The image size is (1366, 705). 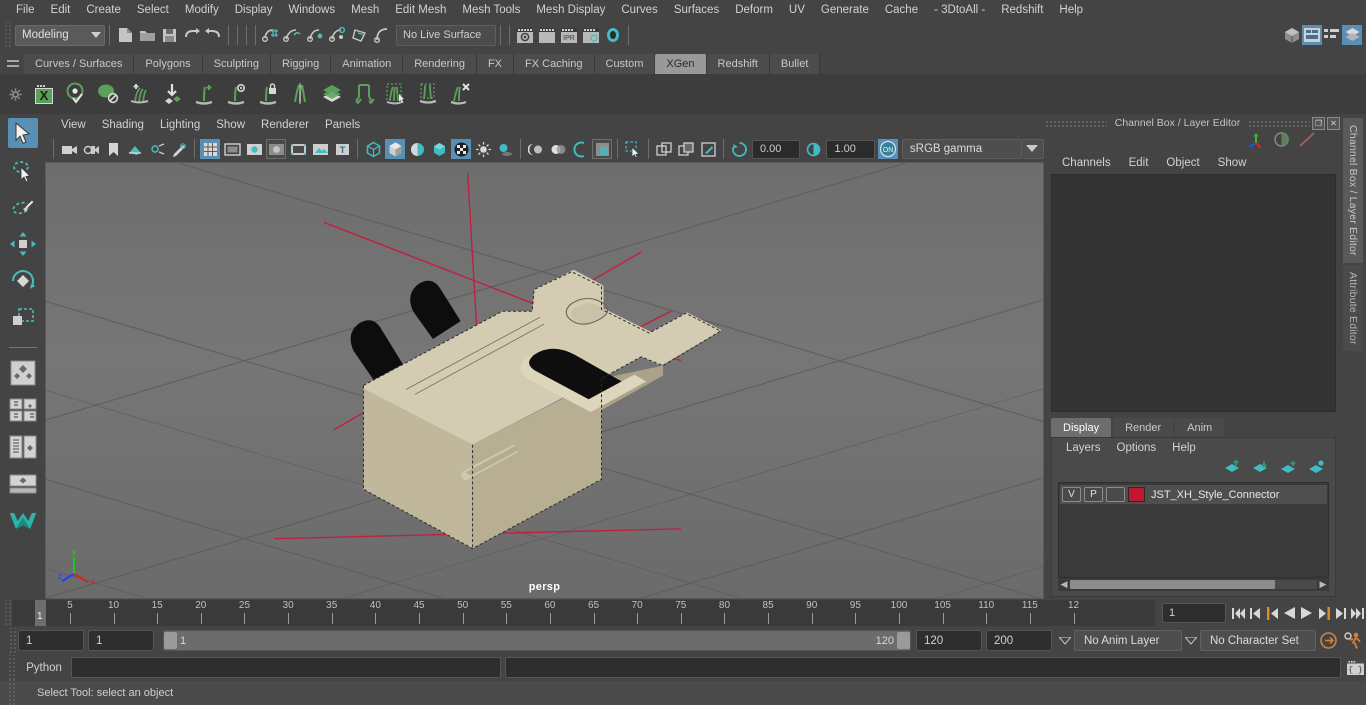 What do you see at coordinates (147, 35) in the screenshot?
I see `open-scene-icon` at bounding box center [147, 35].